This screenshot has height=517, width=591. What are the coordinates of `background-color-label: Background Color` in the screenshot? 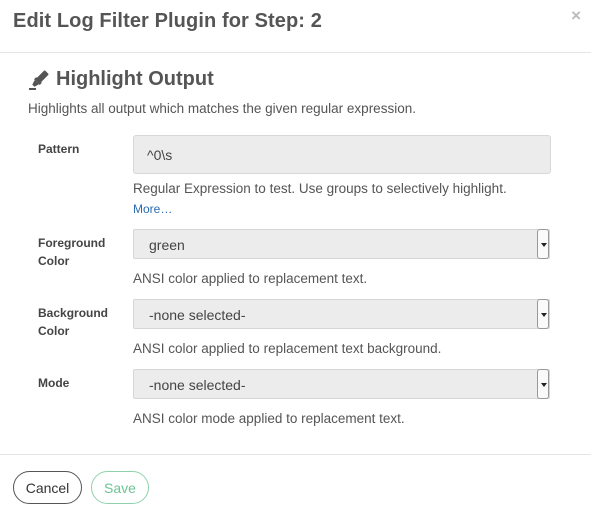 It's located at (73, 322).